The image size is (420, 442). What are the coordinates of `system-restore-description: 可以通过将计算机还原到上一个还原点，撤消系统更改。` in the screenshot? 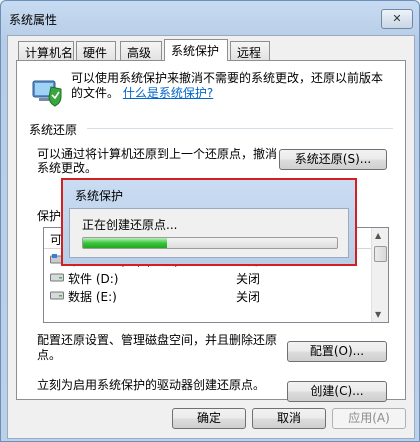 It's located at (157, 161).